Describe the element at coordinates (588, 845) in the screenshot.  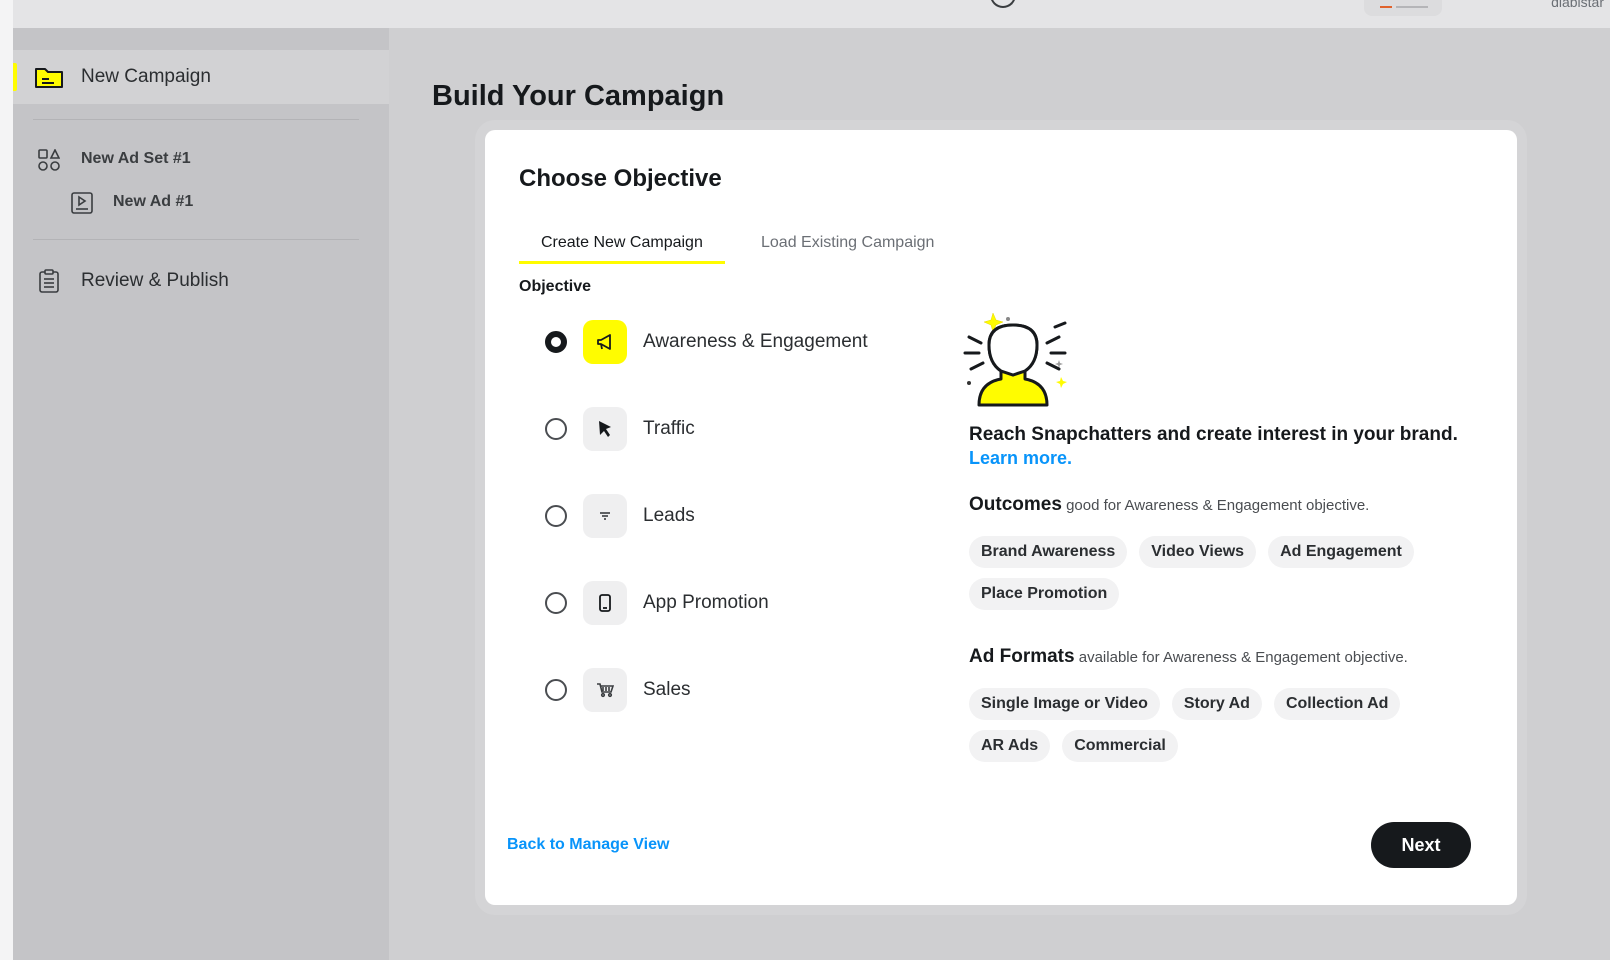
I see `back-to-manage-view-link: Back to Manage View` at that location.